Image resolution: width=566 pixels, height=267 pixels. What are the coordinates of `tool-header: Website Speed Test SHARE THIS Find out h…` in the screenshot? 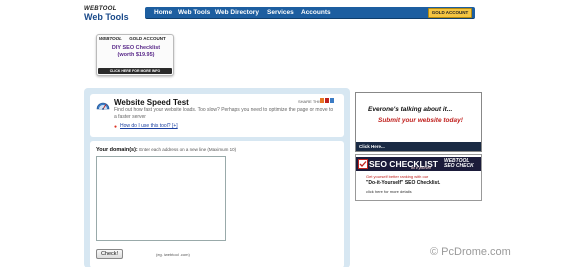 It's located at (217, 115).